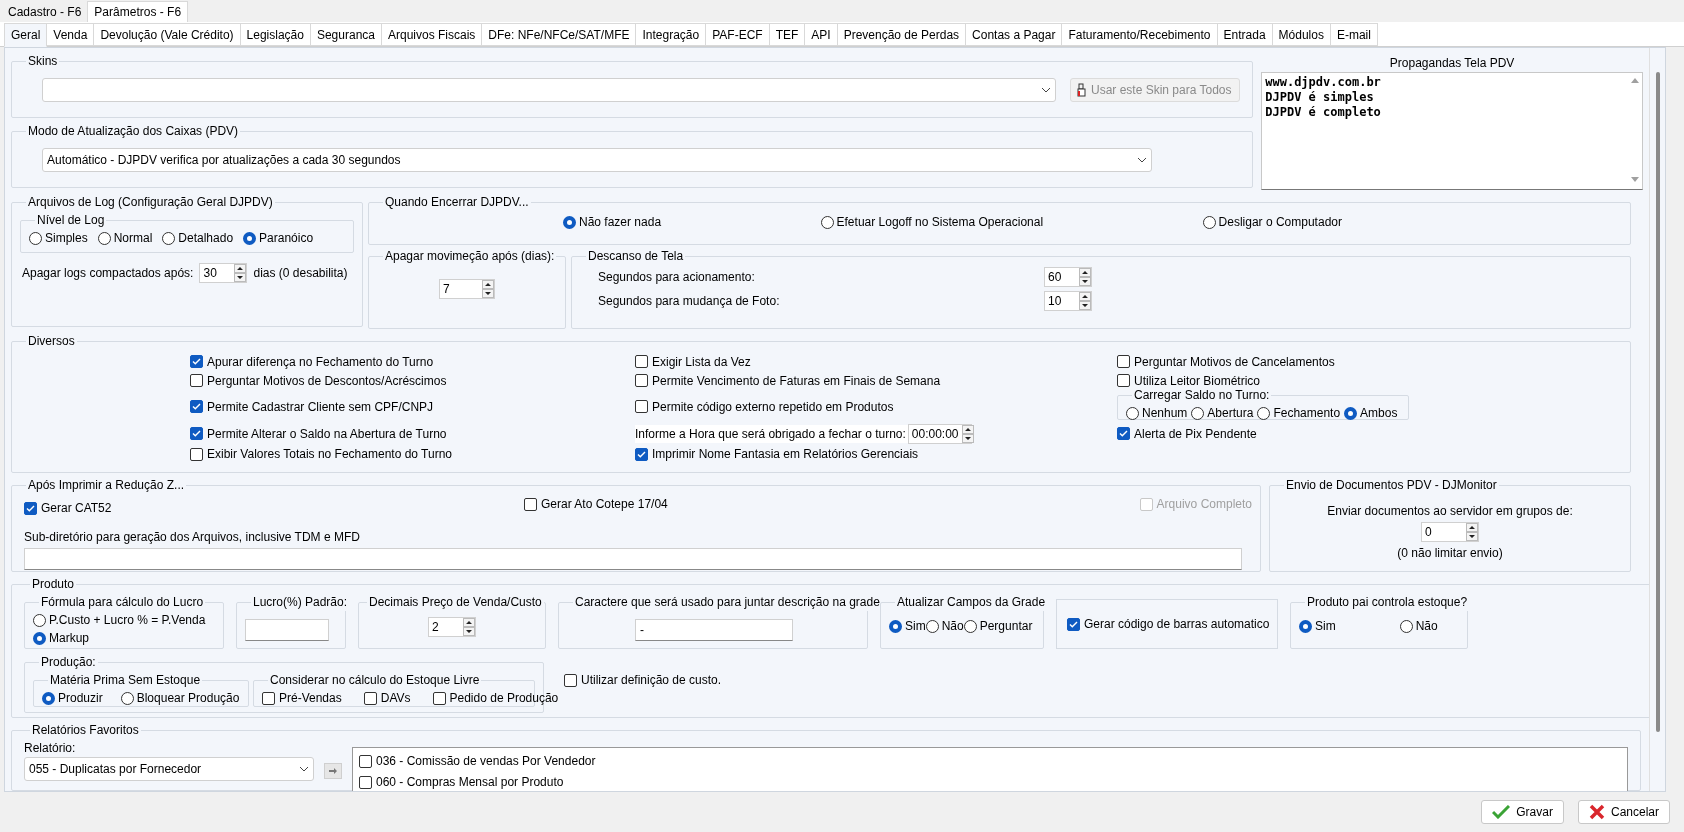 This screenshot has height=832, width=1684. What do you see at coordinates (138, 11) in the screenshot?
I see `window-tab: Parâmetros - F6` at bounding box center [138, 11].